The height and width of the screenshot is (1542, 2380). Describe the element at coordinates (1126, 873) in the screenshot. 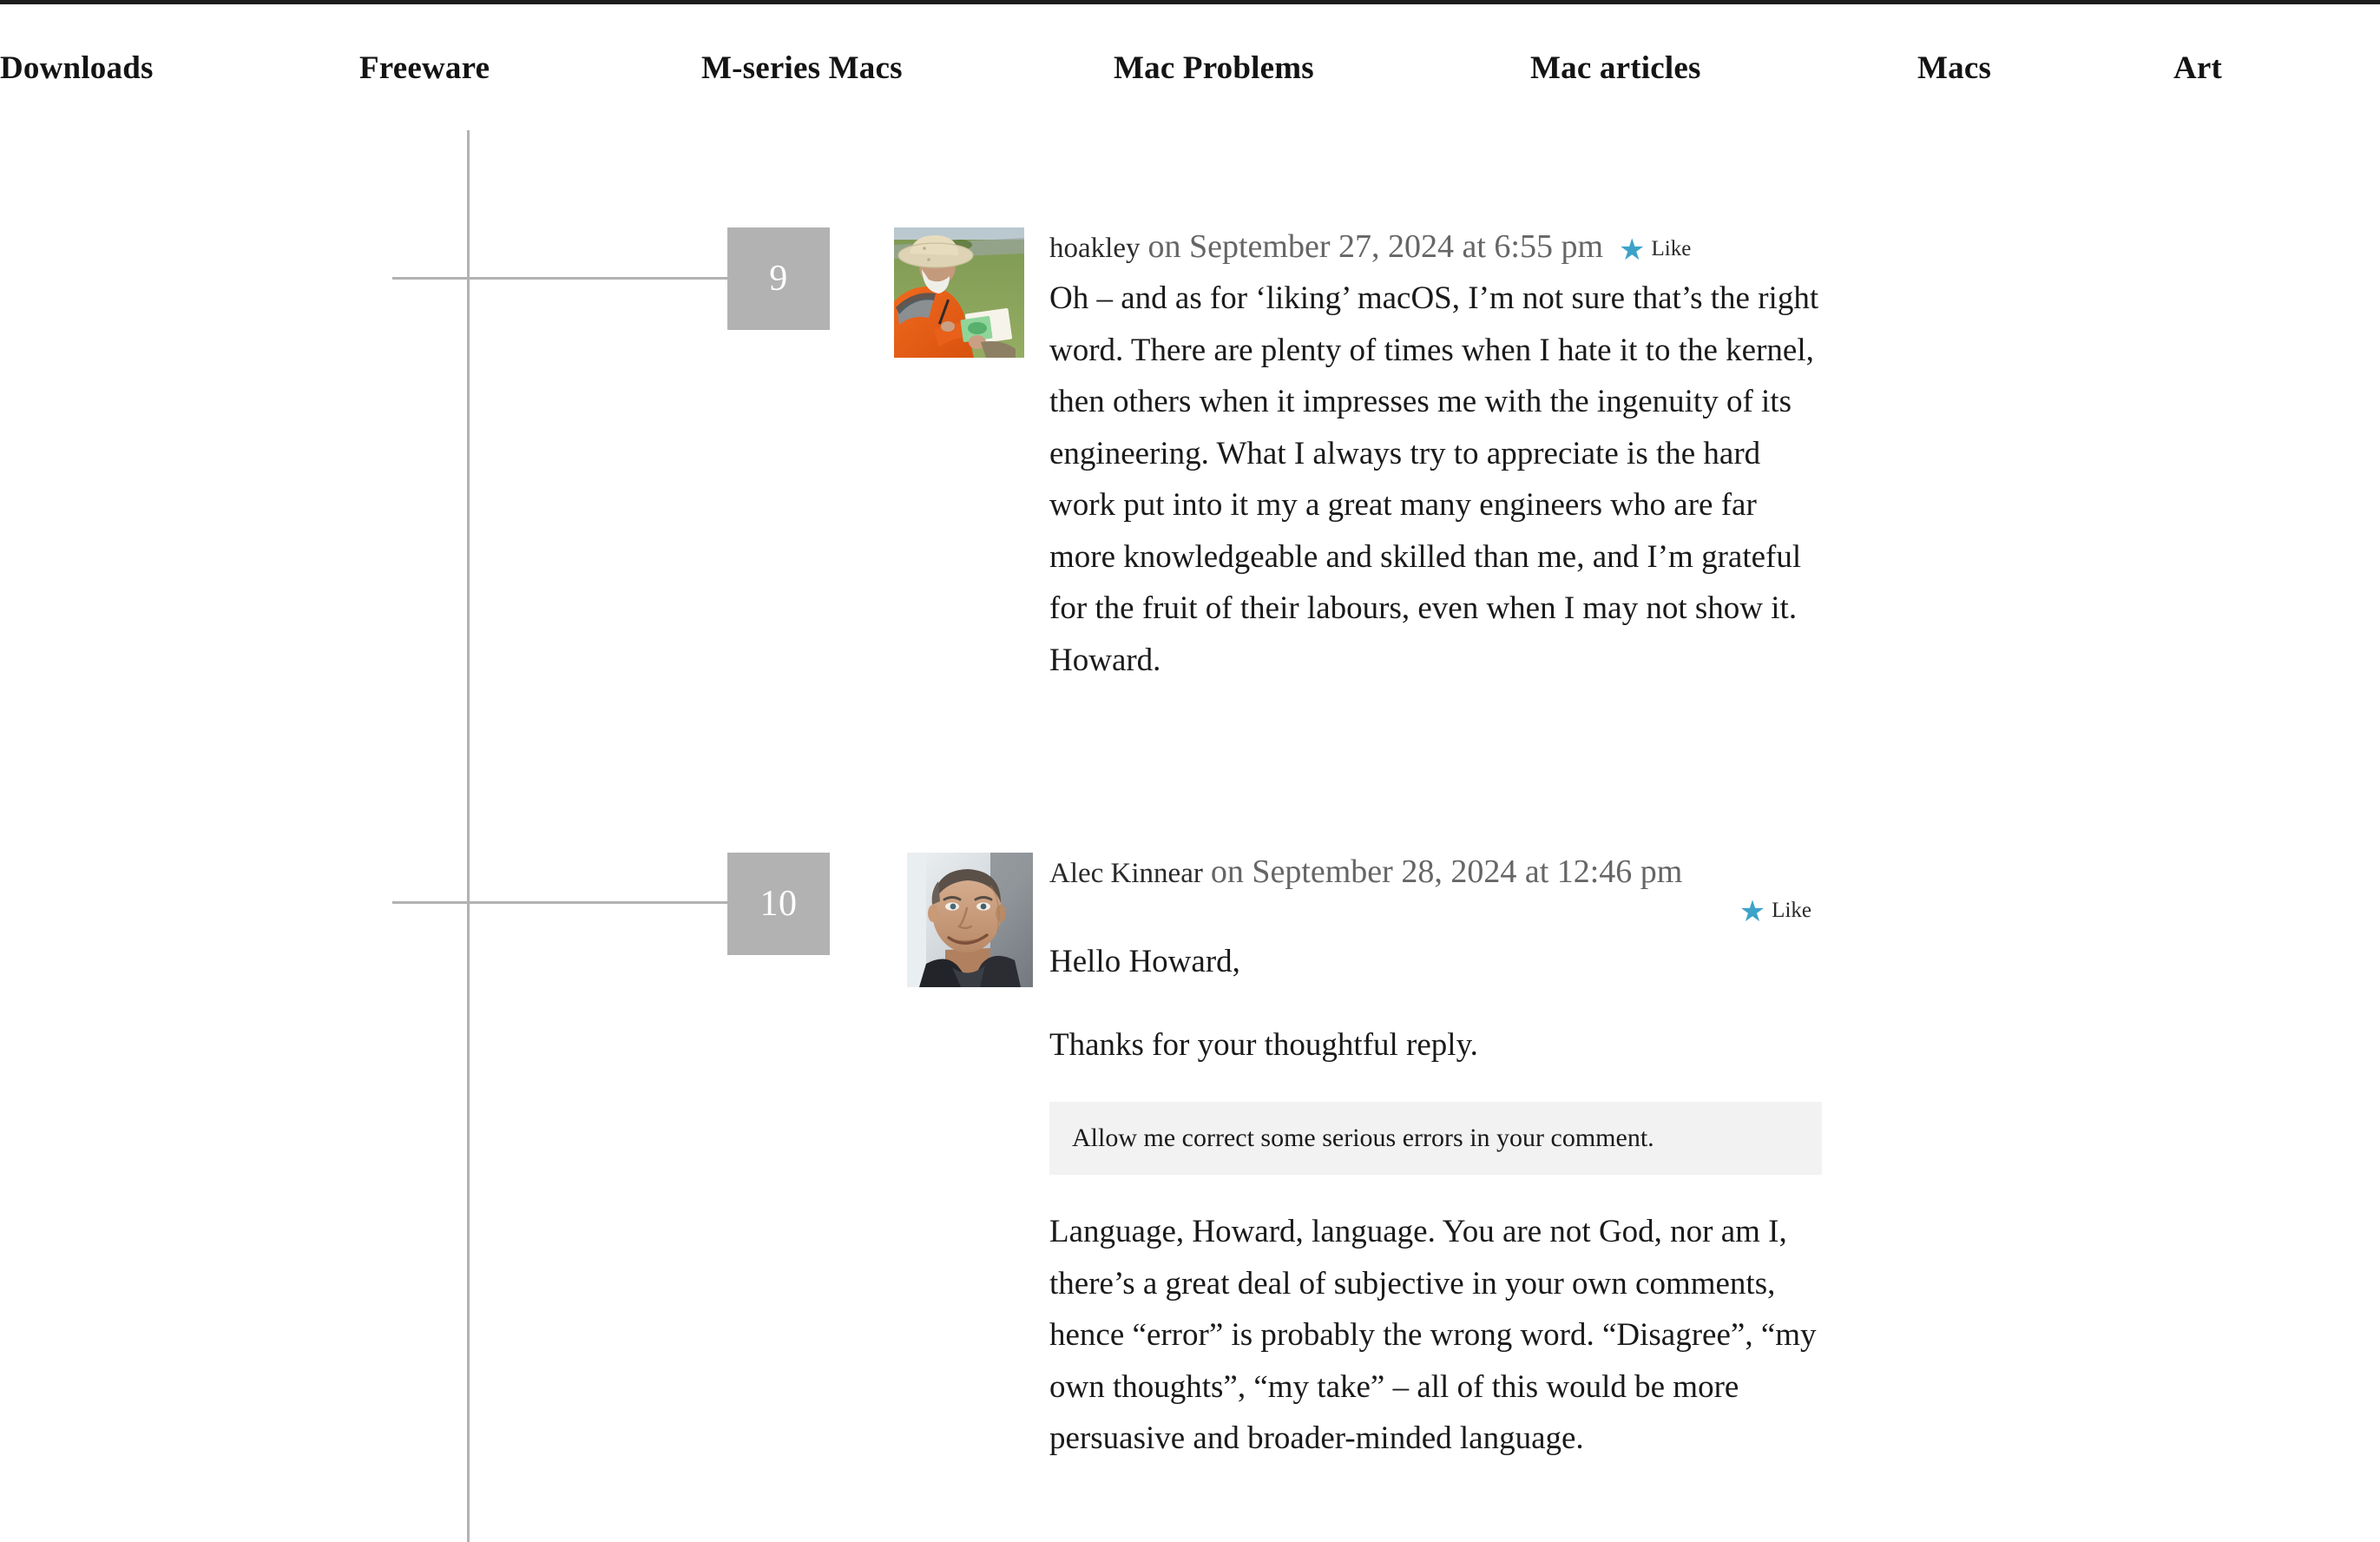

I see `comment-author: Alec Kinnear` at that location.